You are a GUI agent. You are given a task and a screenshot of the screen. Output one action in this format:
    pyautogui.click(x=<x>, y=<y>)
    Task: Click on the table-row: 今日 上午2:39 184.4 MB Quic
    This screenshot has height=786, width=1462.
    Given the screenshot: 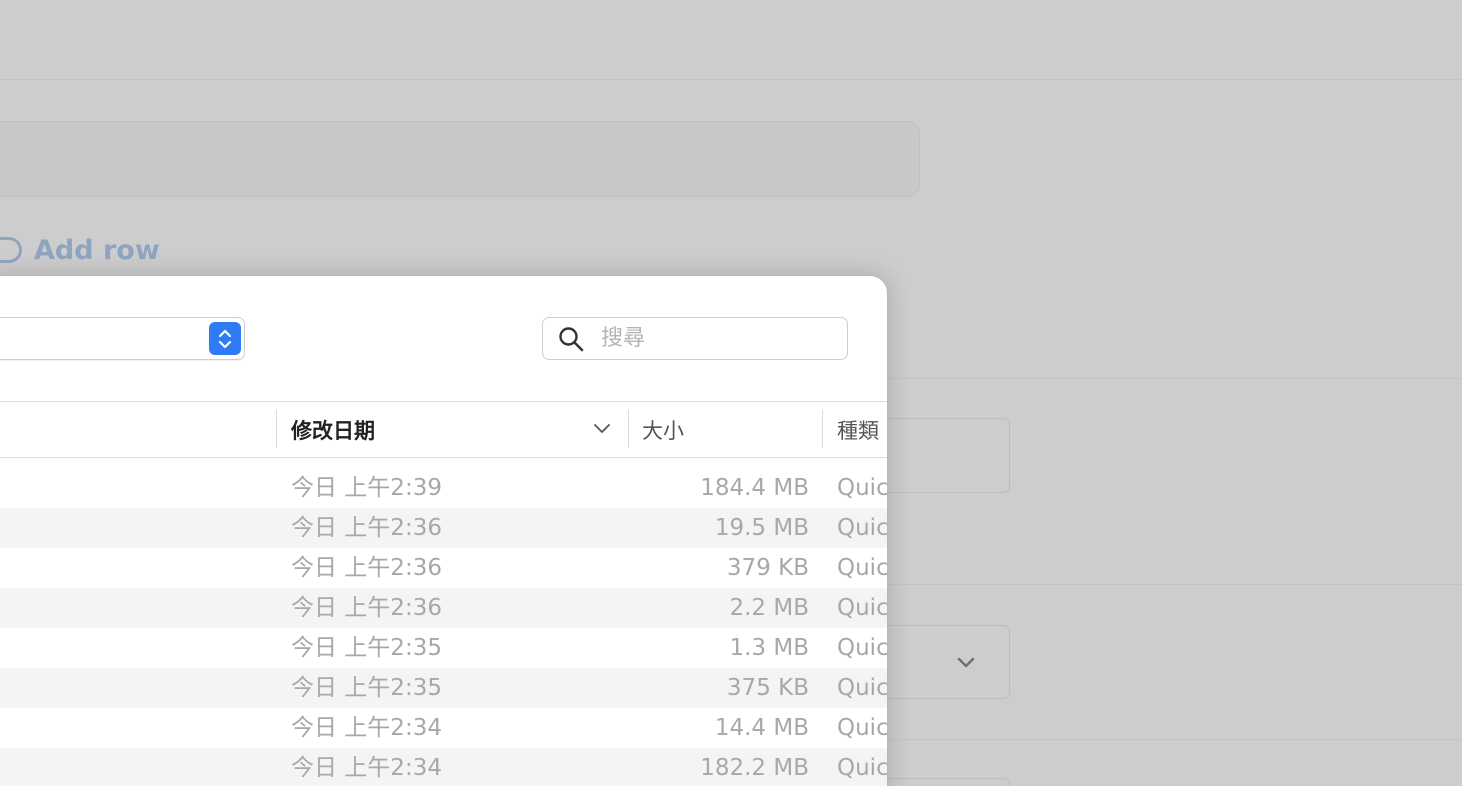 What is the action you would take?
    pyautogui.click(x=444, y=488)
    